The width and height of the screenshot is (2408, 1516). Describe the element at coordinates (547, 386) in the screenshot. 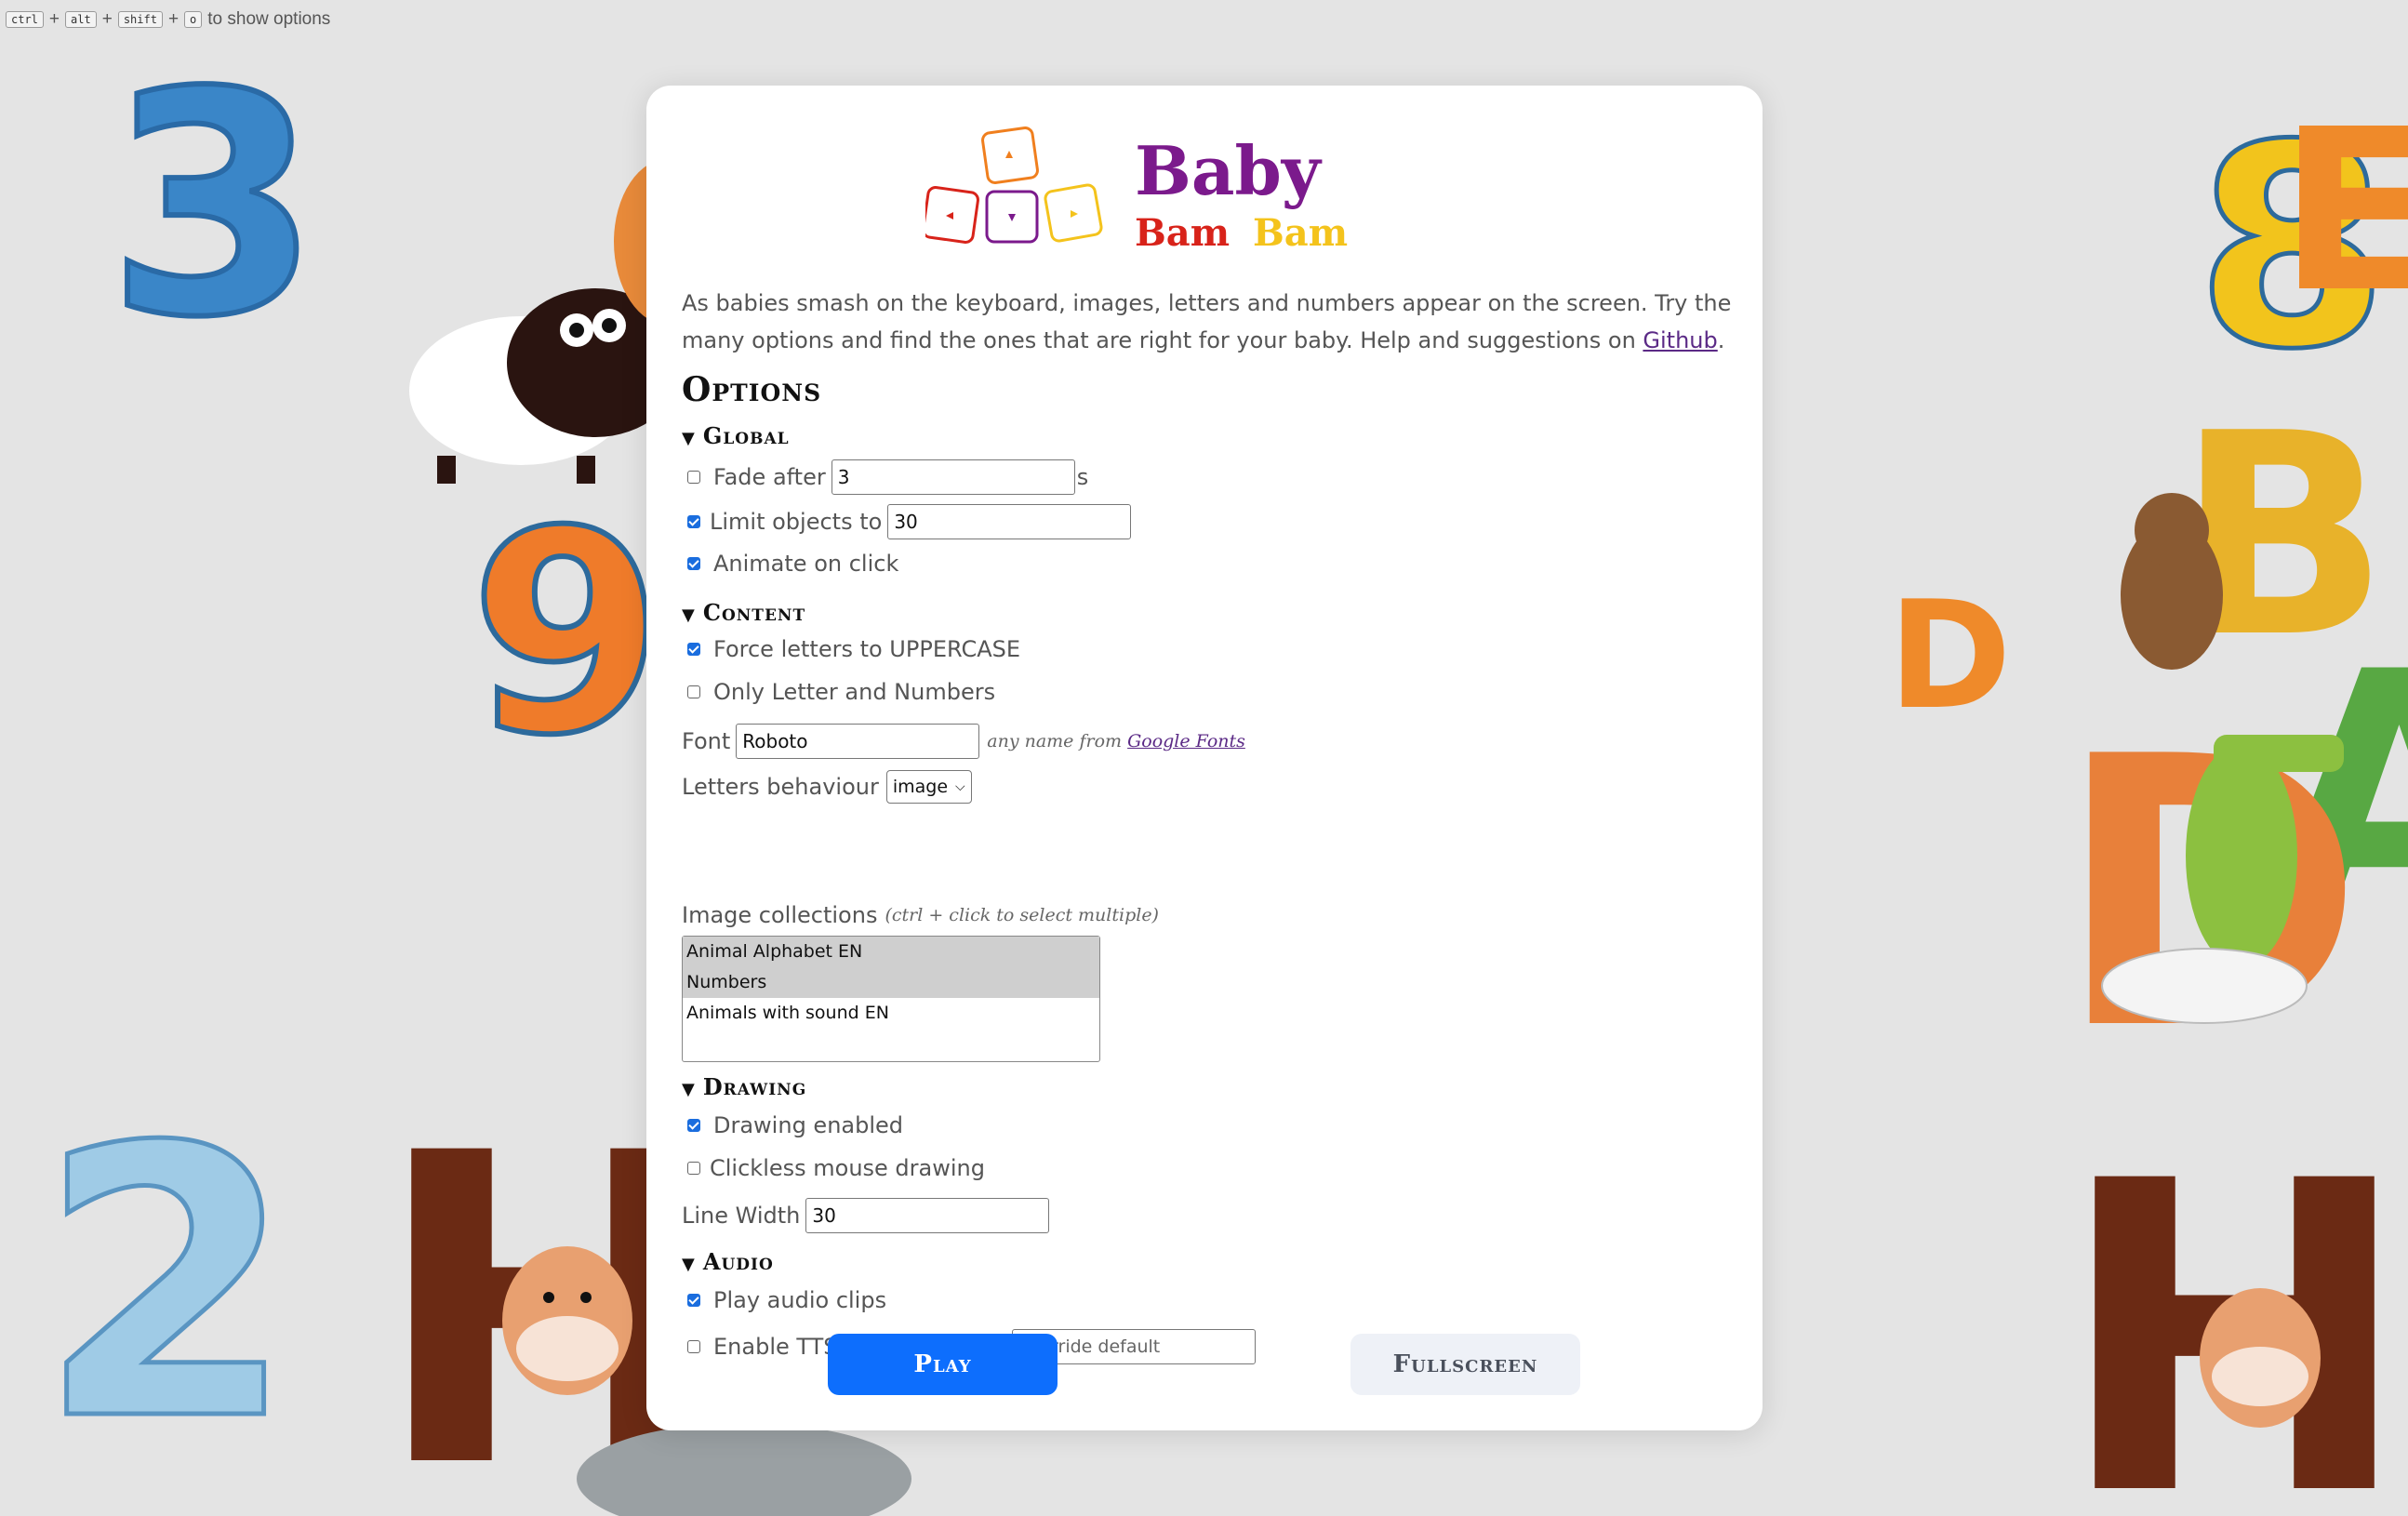

I see `sheep-illustration` at that location.